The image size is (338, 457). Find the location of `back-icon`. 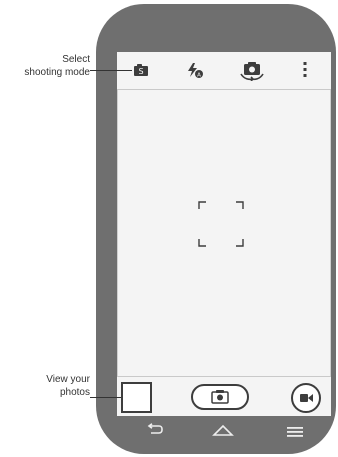

back-icon is located at coordinates (154, 430).